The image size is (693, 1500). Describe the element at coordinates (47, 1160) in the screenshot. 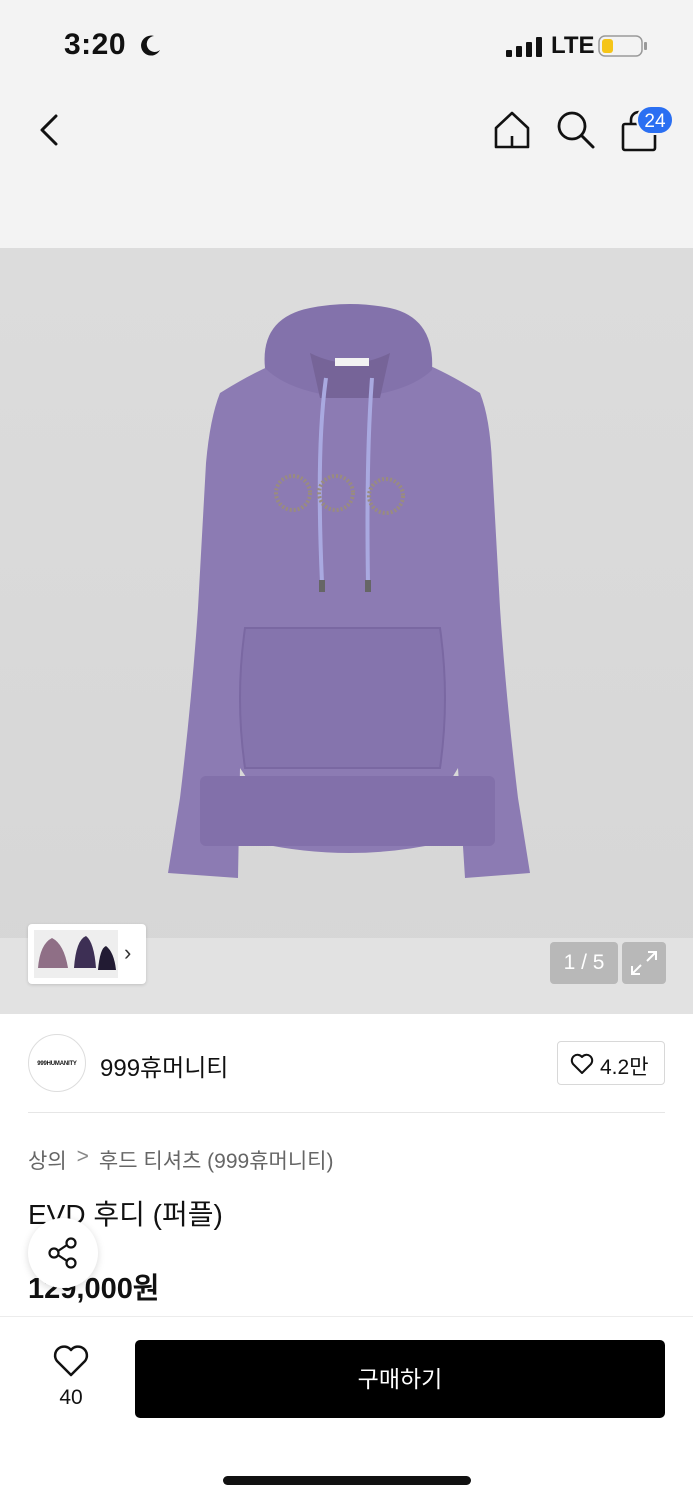

I see `breadcrumb-category: 상의` at that location.